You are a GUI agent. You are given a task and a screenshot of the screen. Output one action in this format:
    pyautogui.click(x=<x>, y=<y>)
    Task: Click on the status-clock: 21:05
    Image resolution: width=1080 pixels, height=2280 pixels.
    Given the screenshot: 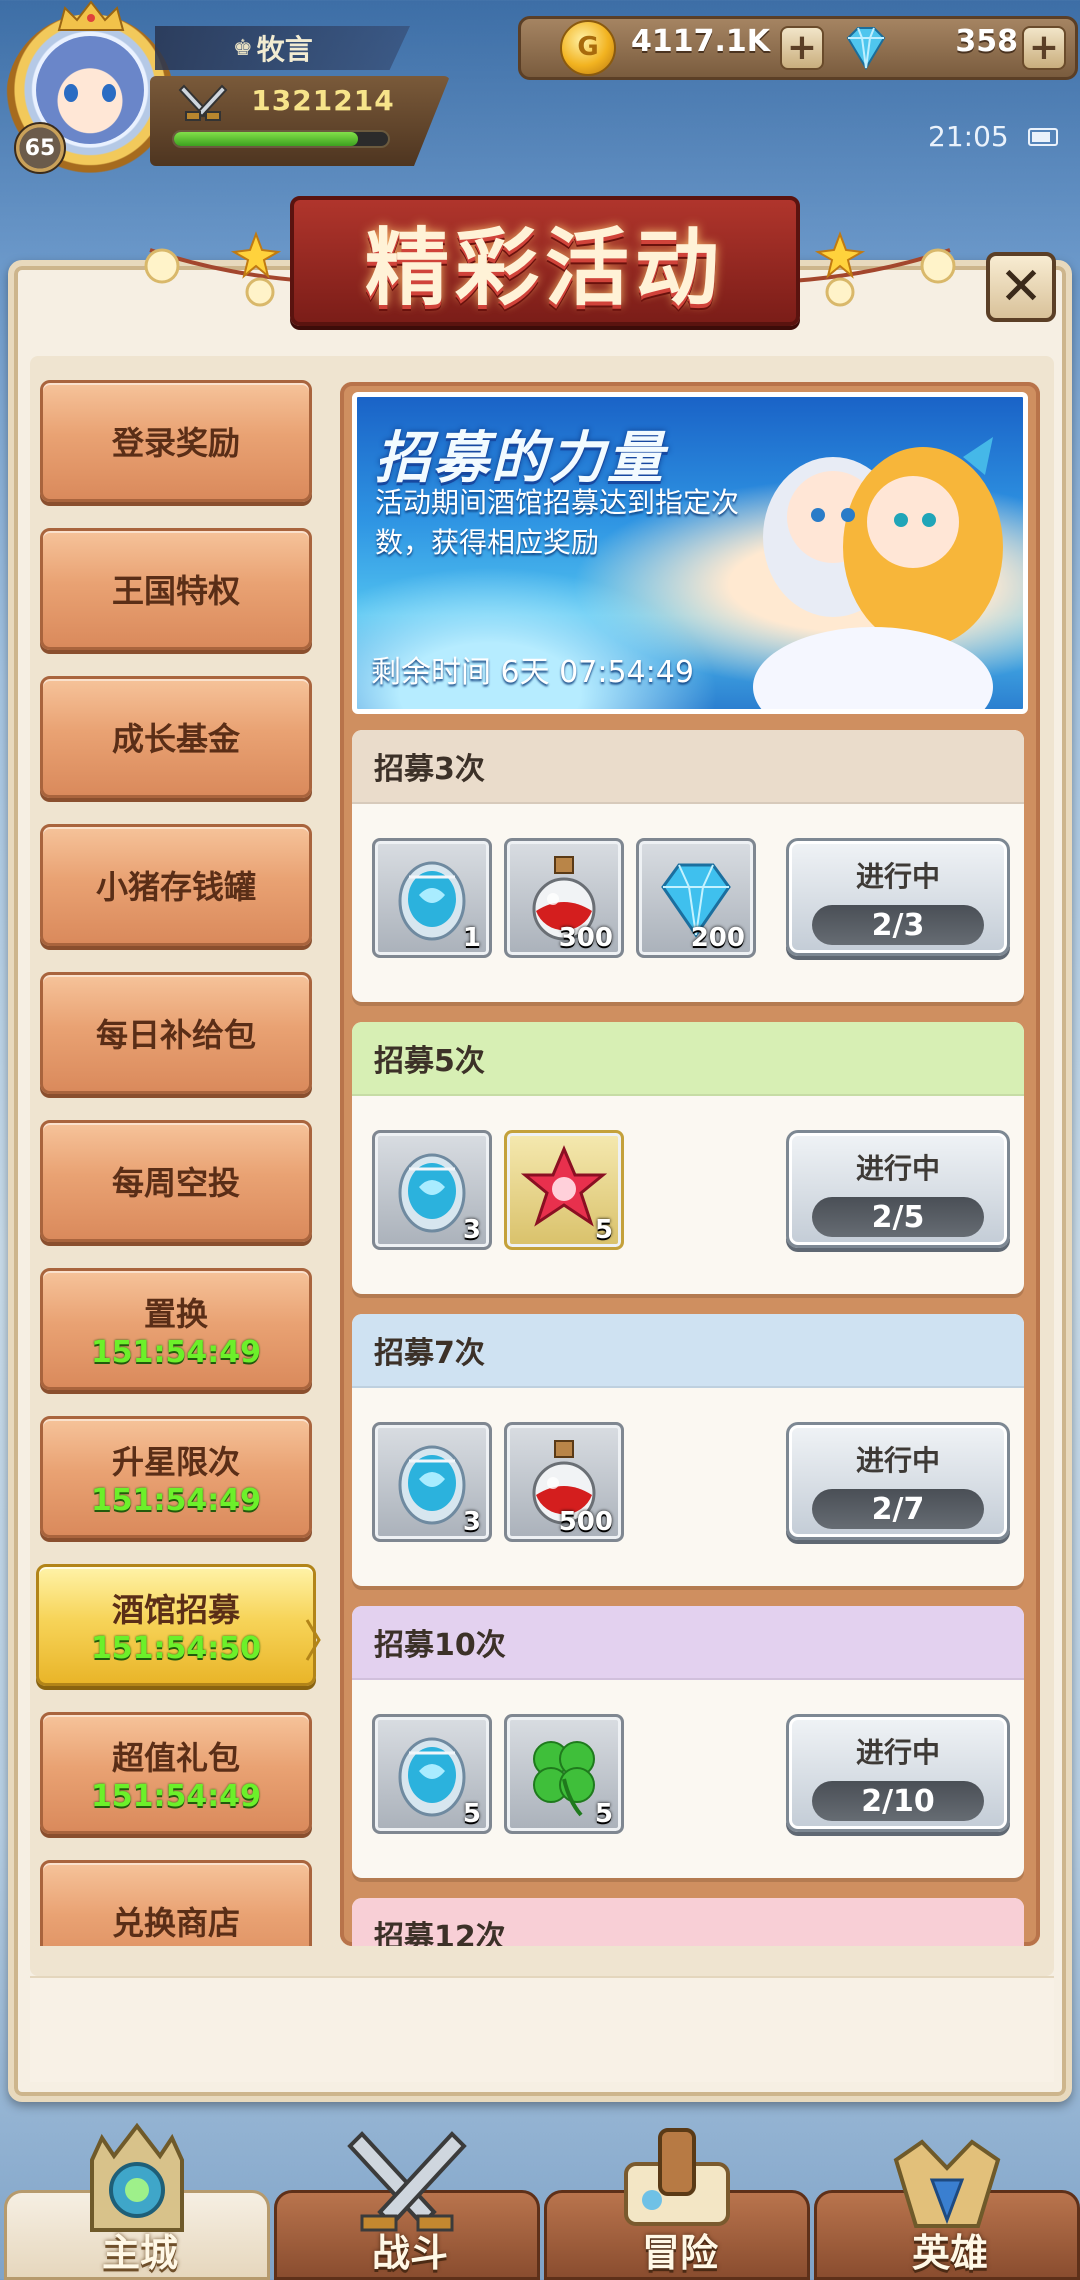 What is the action you would take?
    pyautogui.click(x=968, y=136)
    